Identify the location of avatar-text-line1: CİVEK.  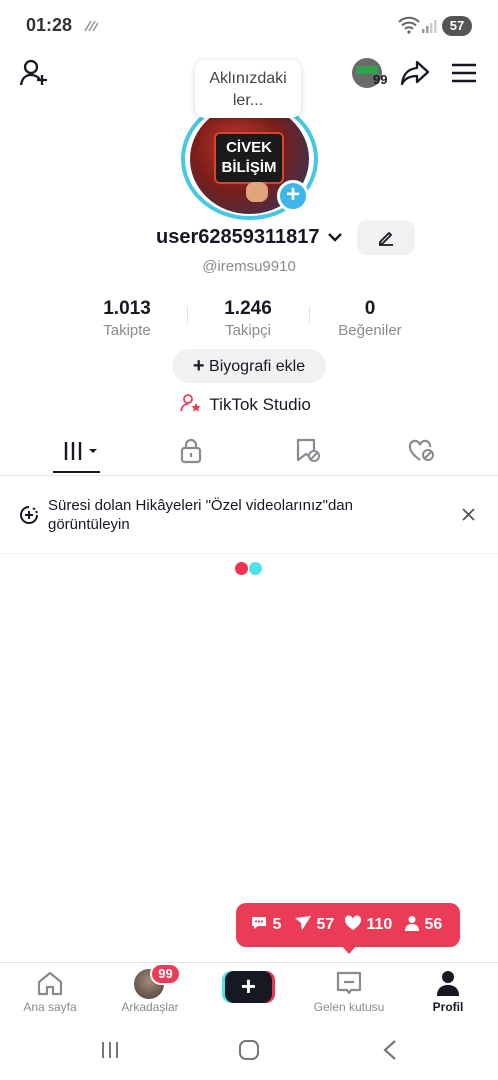
(249, 147).